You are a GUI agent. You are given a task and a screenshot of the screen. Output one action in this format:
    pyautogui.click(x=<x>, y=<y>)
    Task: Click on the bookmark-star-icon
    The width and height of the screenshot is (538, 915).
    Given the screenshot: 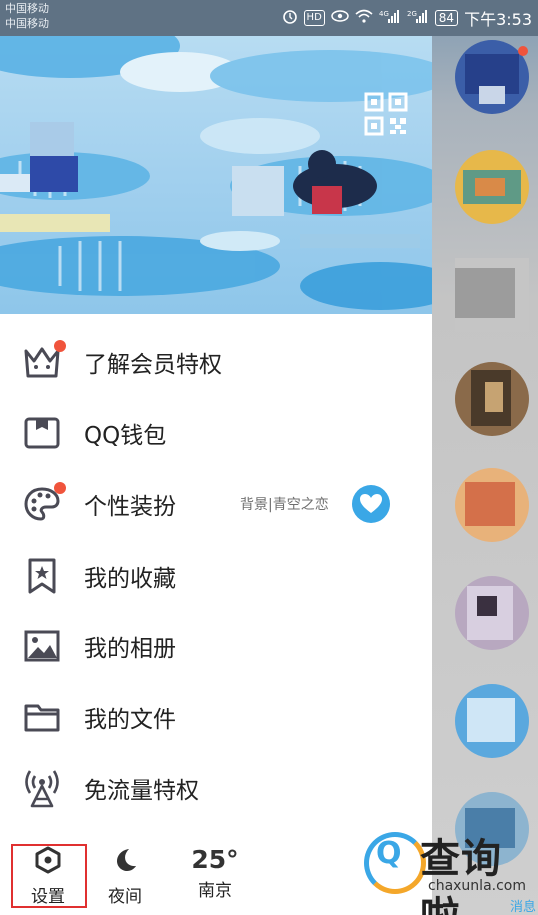 What is the action you would take?
    pyautogui.click(x=42, y=576)
    